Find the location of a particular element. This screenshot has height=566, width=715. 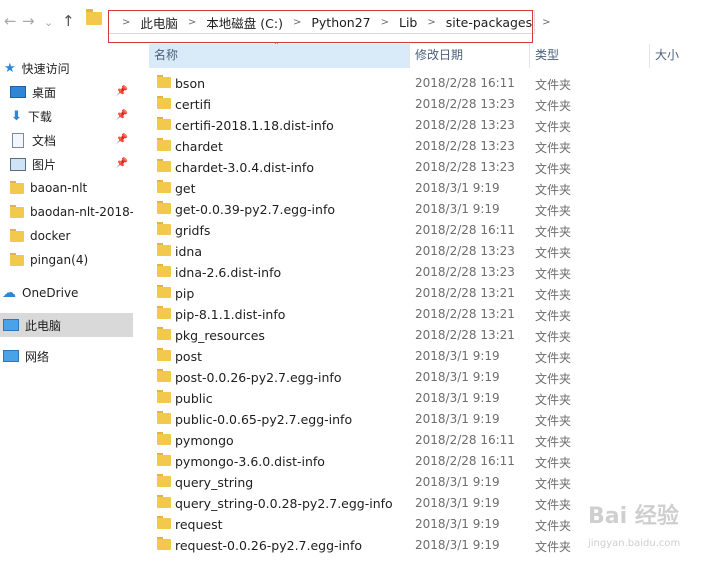

sidebar-item-documents: 文档 📌 is located at coordinates (66, 140).